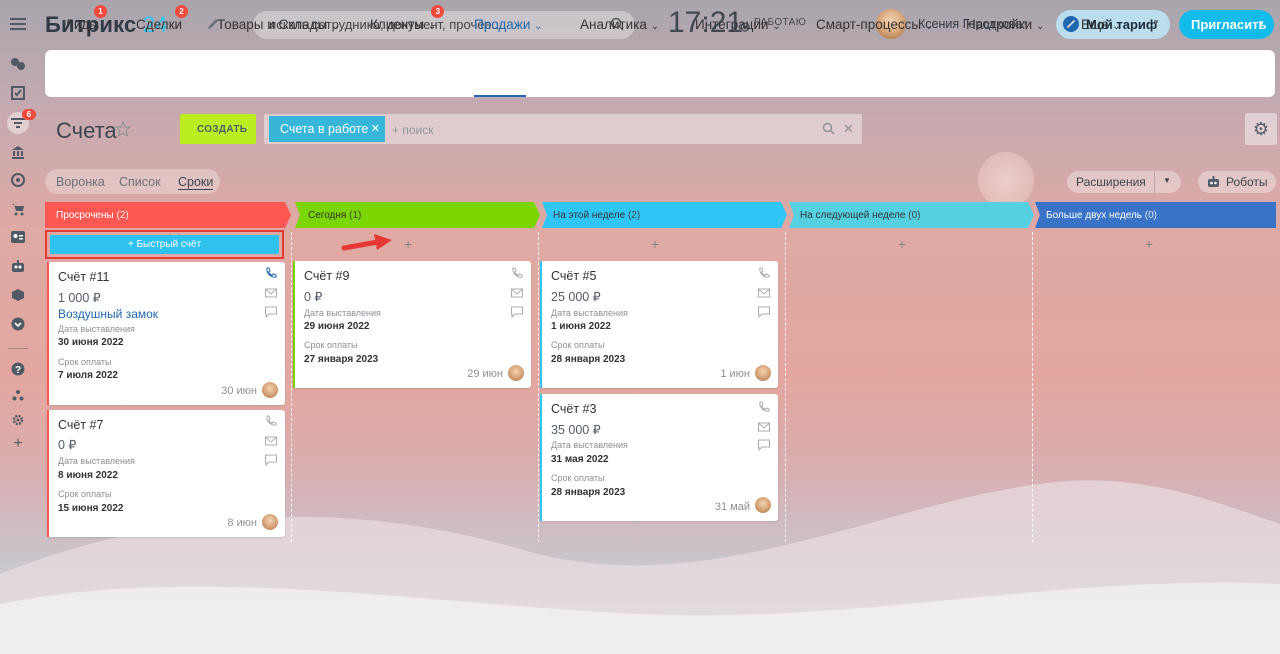 Image resolution: width=1280 pixels, height=654 pixels. I want to click on settings-icon, so click(18, 420).